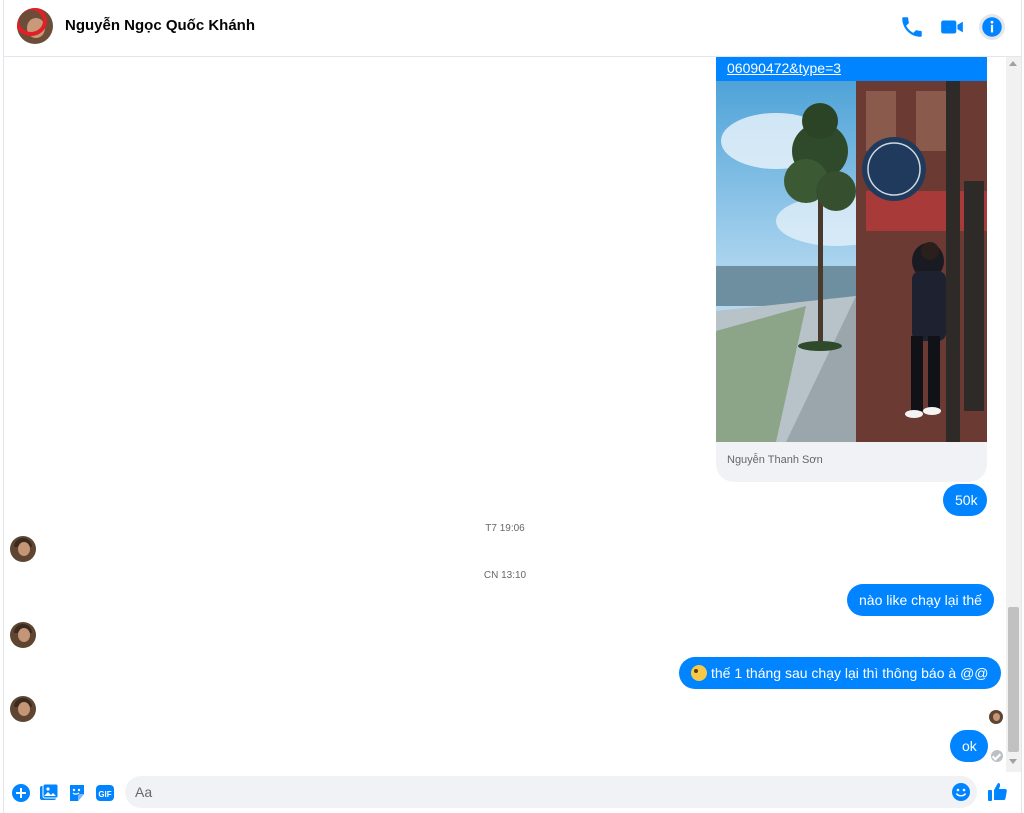 The height and width of the screenshot is (813, 1024). What do you see at coordinates (965, 500) in the screenshot?
I see `message-bubble-outgoing: 50k` at bounding box center [965, 500].